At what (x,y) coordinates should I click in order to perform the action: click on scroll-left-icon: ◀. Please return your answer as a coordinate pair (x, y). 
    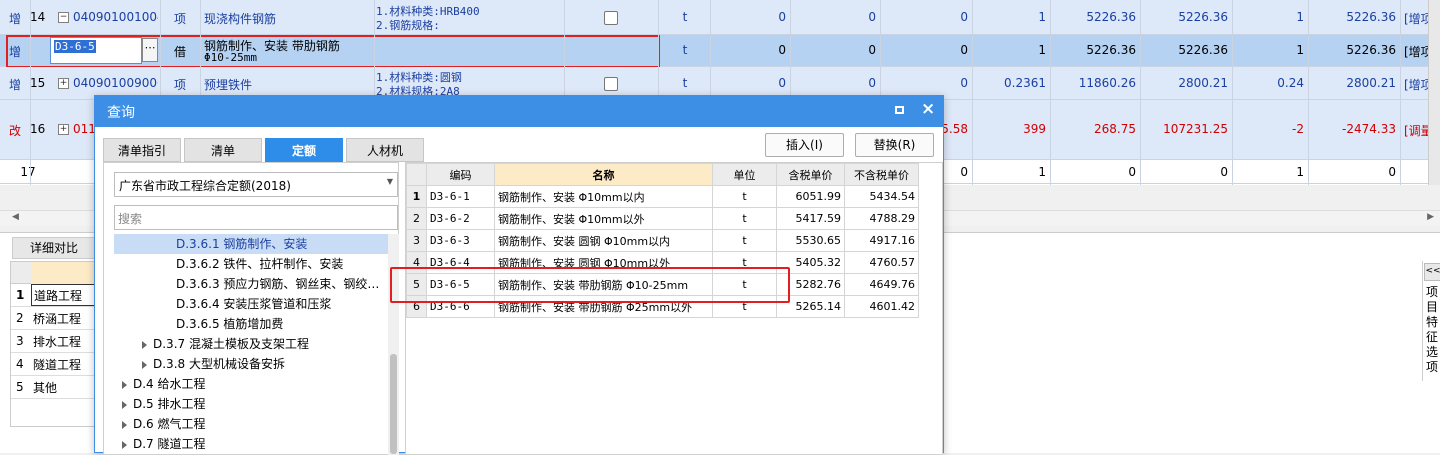
    Looking at the image, I should click on (15, 217).